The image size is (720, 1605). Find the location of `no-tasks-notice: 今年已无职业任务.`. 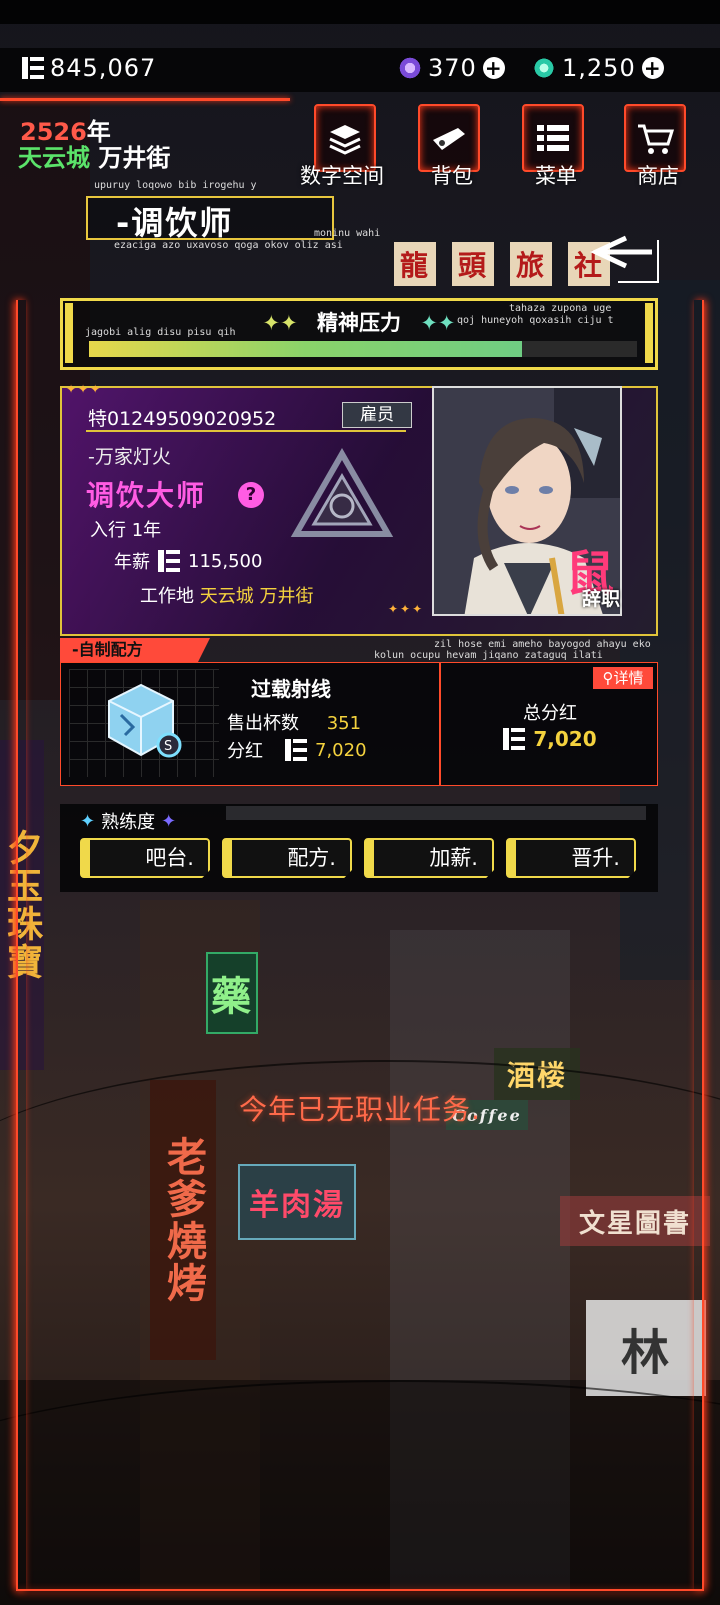

no-tasks-notice: 今年已无职业任务. is located at coordinates (360, 1109).